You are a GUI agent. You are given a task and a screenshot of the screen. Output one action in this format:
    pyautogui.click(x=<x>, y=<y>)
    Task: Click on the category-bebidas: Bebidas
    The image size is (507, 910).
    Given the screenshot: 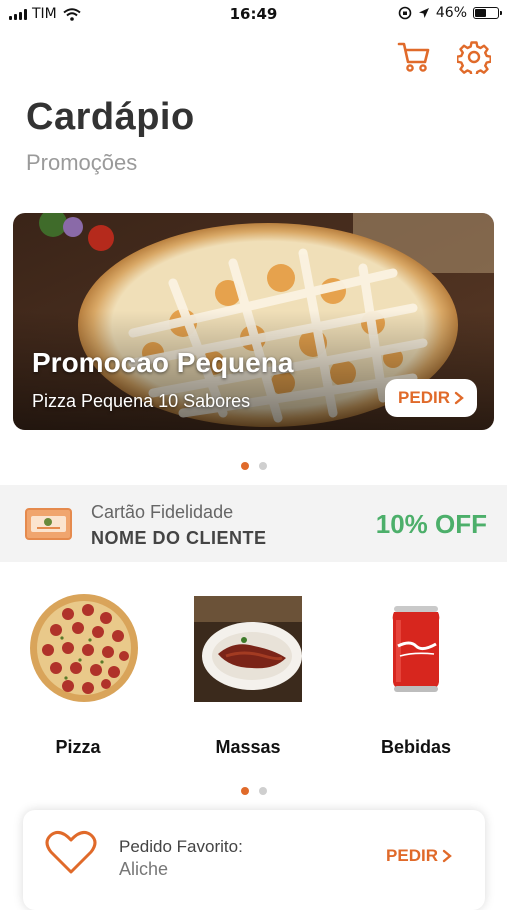 What is the action you would take?
    pyautogui.click(x=416, y=682)
    